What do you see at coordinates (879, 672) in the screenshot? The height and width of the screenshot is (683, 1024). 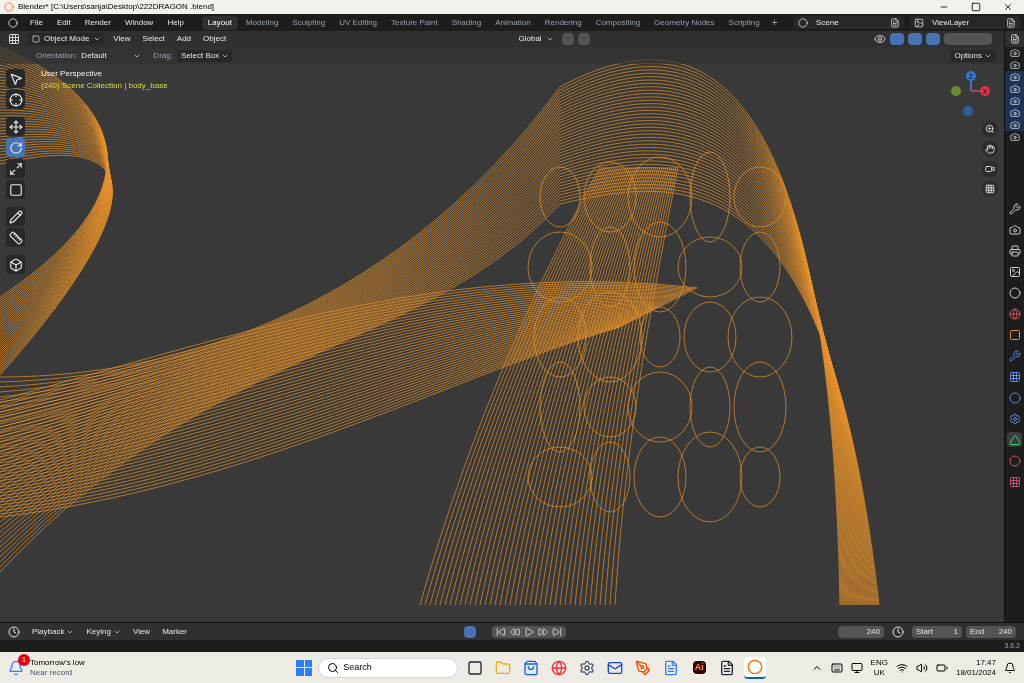 I see `region-label: UK` at bounding box center [879, 672].